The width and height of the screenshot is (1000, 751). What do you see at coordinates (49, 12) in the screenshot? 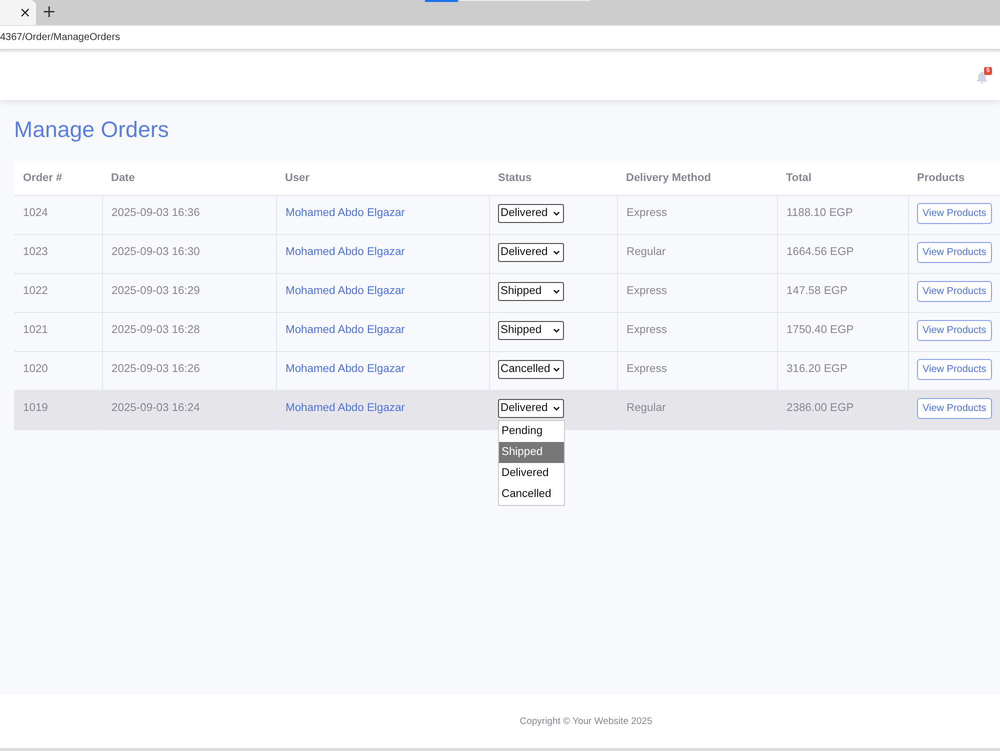
I see `new-tab-button: +` at bounding box center [49, 12].